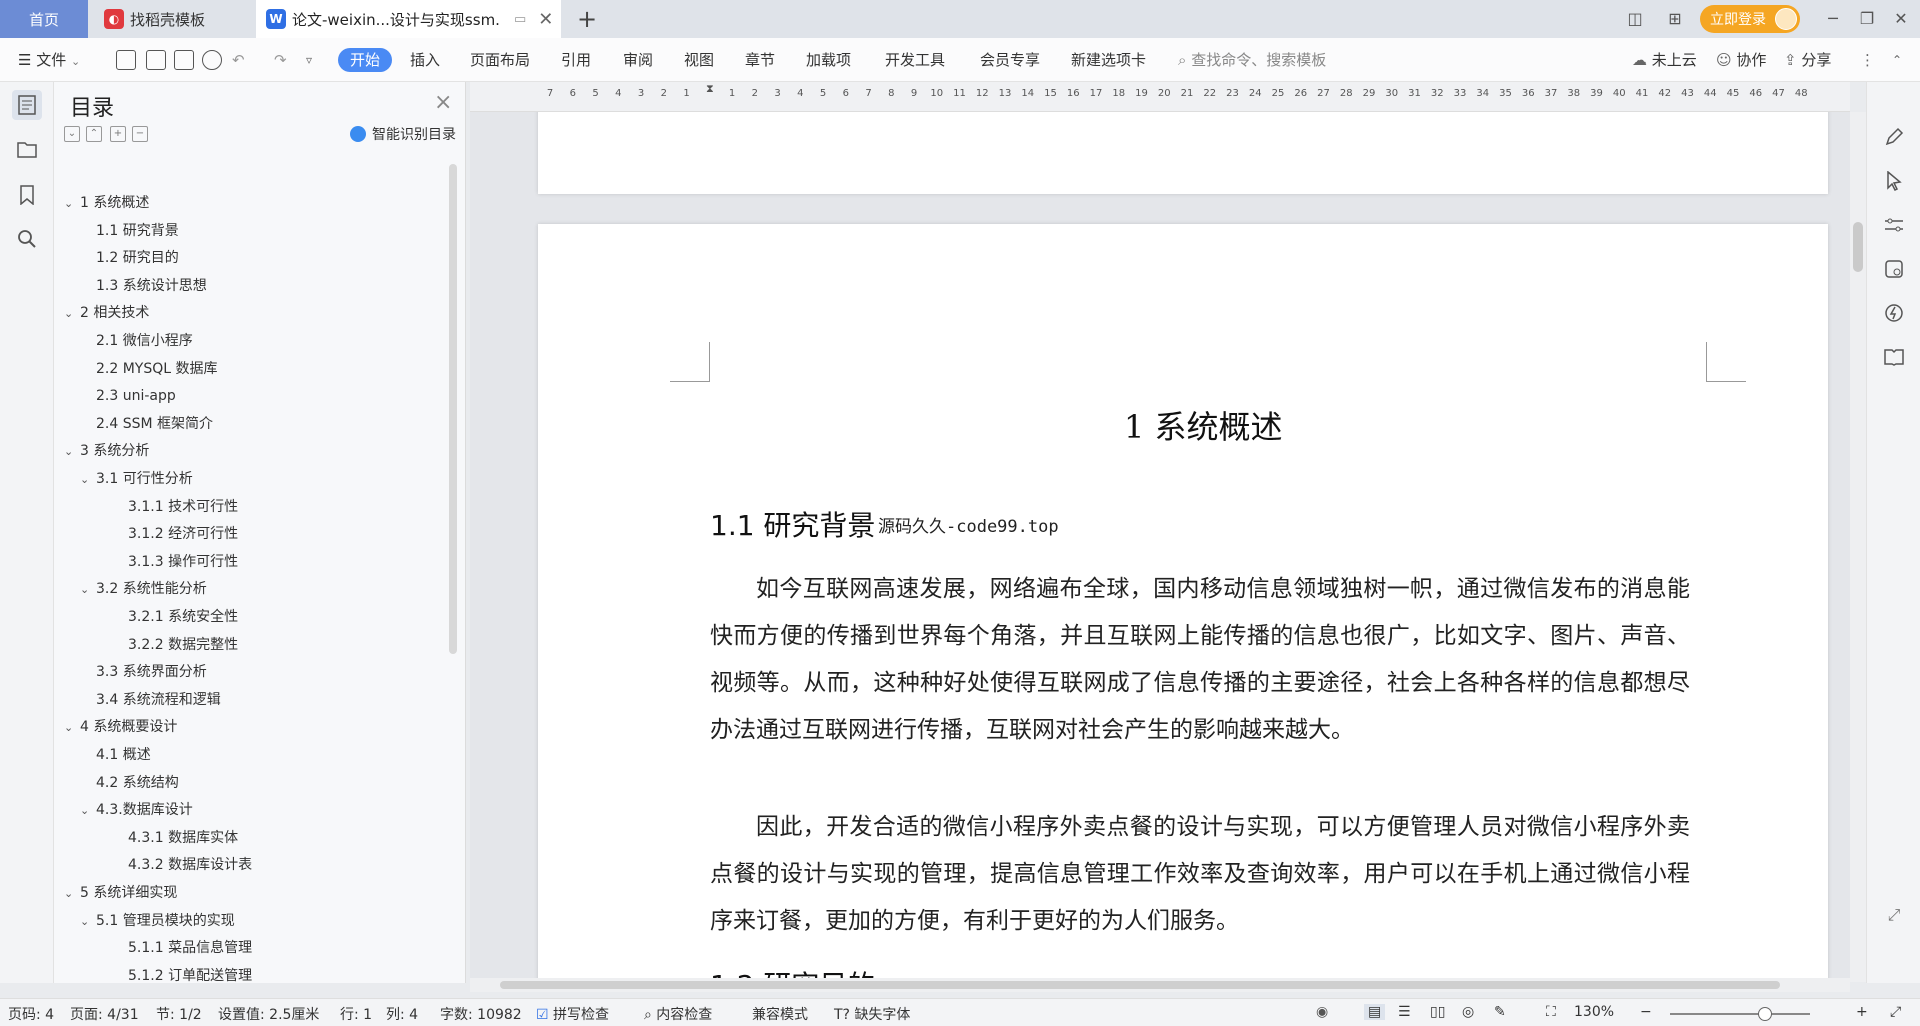 Image resolution: width=1920 pixels, height=1026 pixels. What do you see at coordinates (1635, 19) in the screenshot?
I see `reading-mode-icon: ◫` at bounding box center [1635, 19].